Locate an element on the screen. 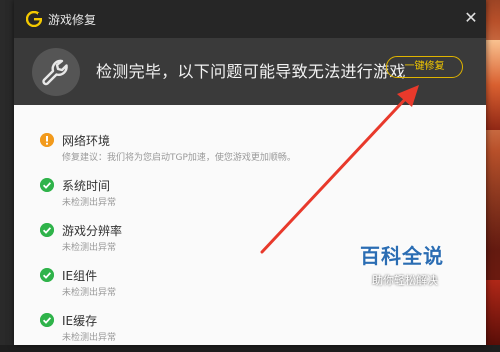  tgp-logo-icon is located at coordinates (34, 19).